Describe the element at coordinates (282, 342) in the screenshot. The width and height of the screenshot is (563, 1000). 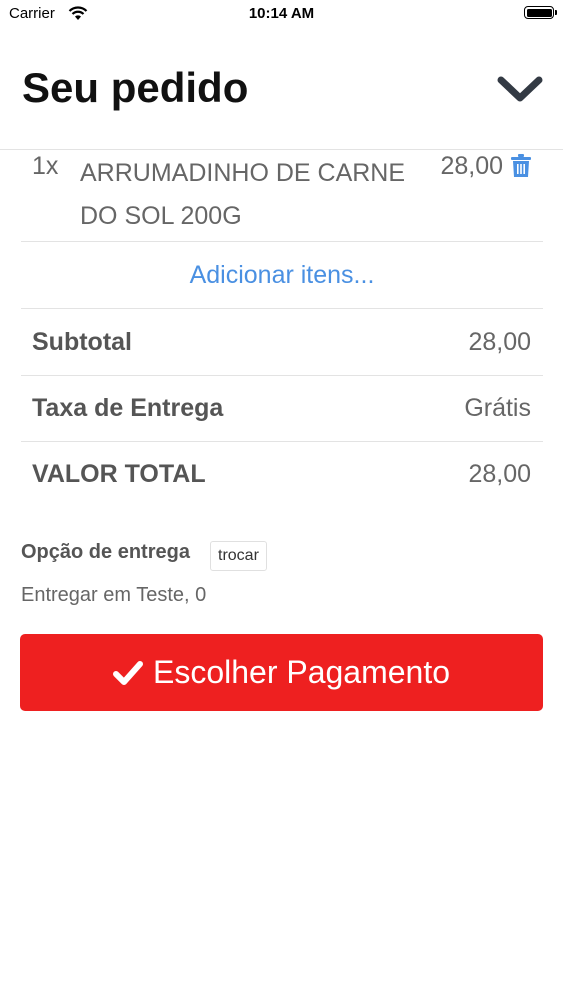
I see `subtotal-row: Subtotal 28,00` at that location.